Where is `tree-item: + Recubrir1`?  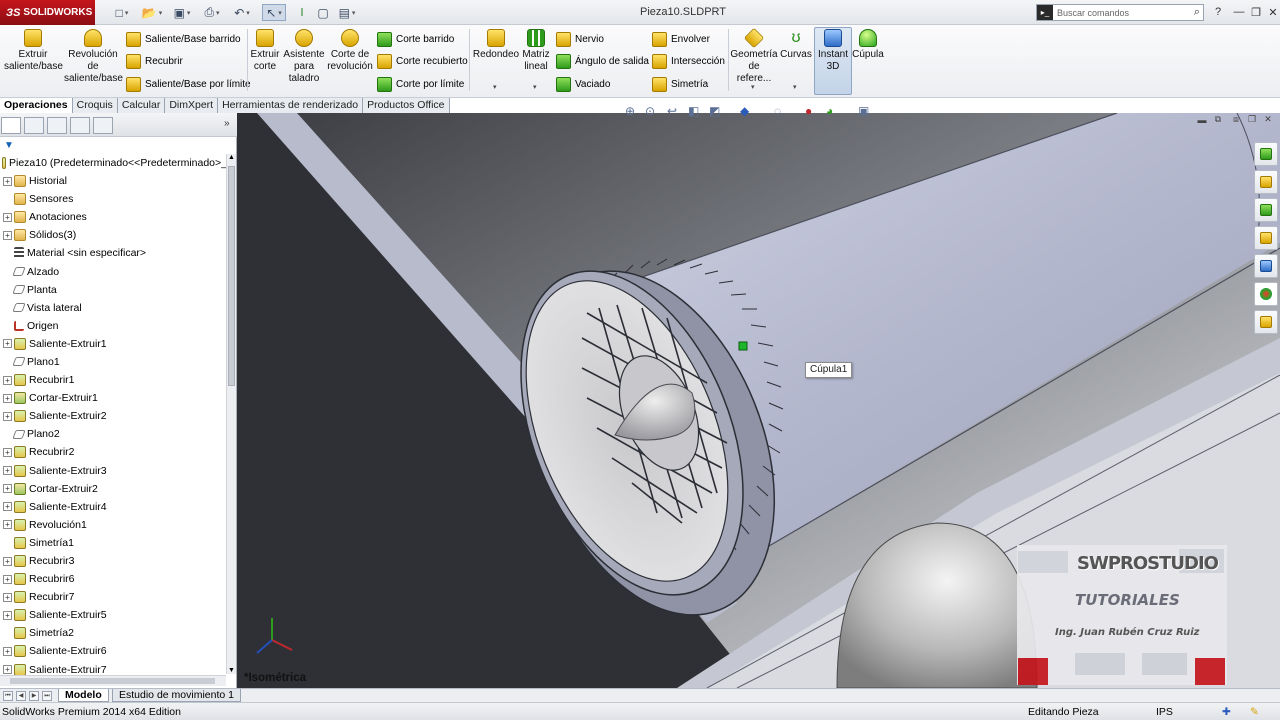 tree-item: + Recubrir1 is located at coordinates (113, 380).